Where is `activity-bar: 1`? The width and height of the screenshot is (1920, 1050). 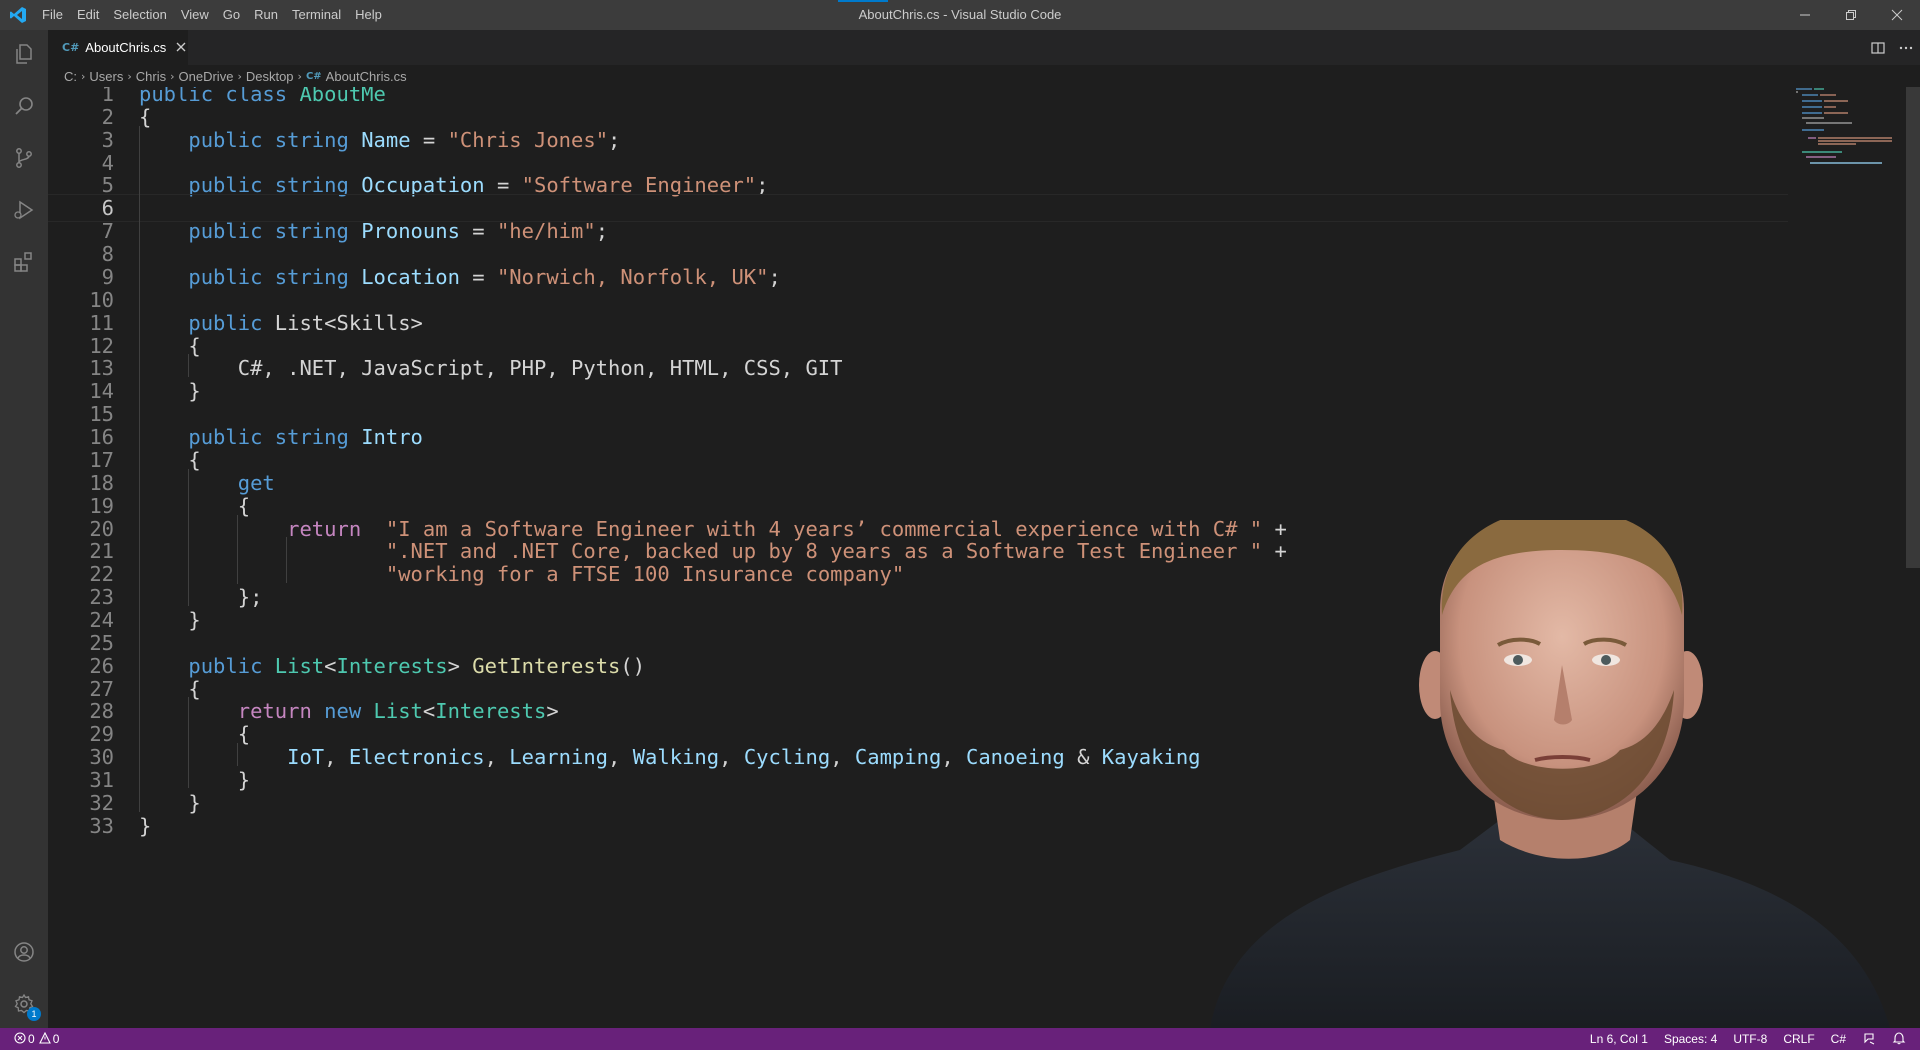 activity-bar: 1 is located at coordinates (24, 529).